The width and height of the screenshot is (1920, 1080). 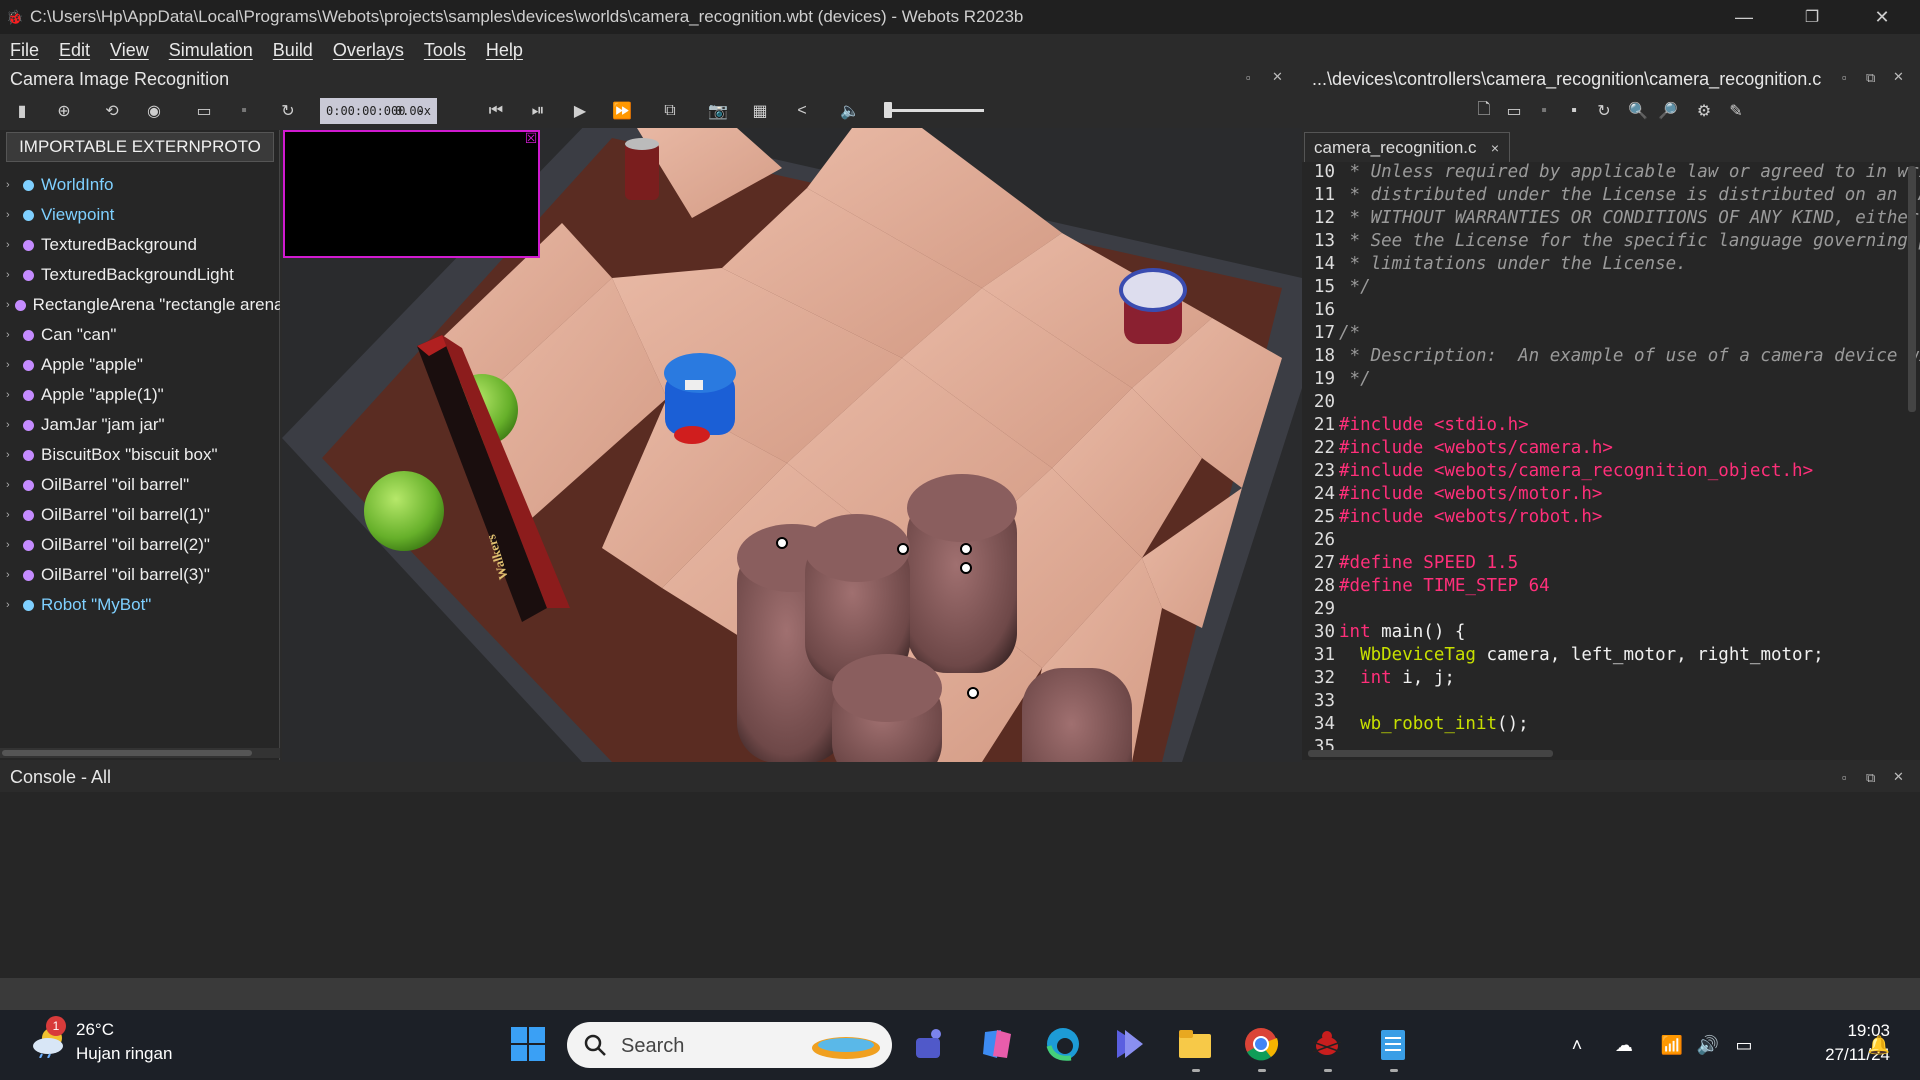 I want to click on code-line: 25 #include <webots/robot.h>, so click(x=1452, y=518).